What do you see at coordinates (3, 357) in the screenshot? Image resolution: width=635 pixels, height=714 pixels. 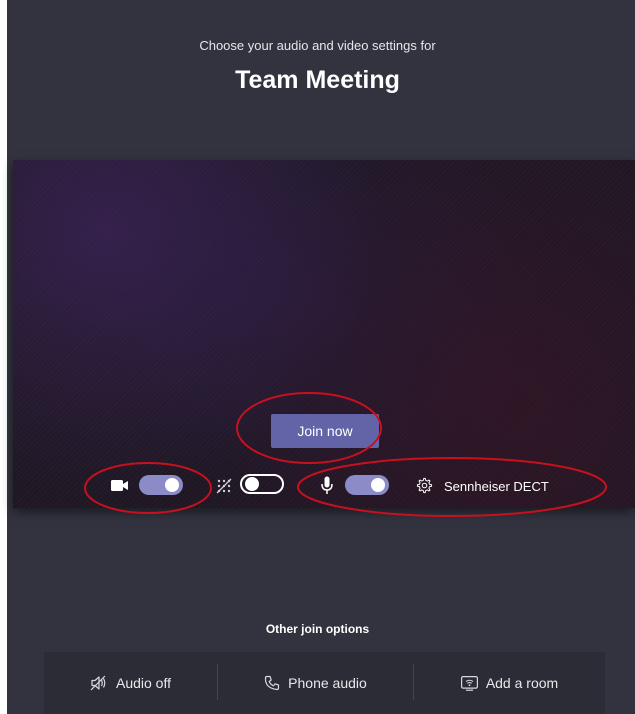 I see `window-edge` at bounding box center [3, 357].